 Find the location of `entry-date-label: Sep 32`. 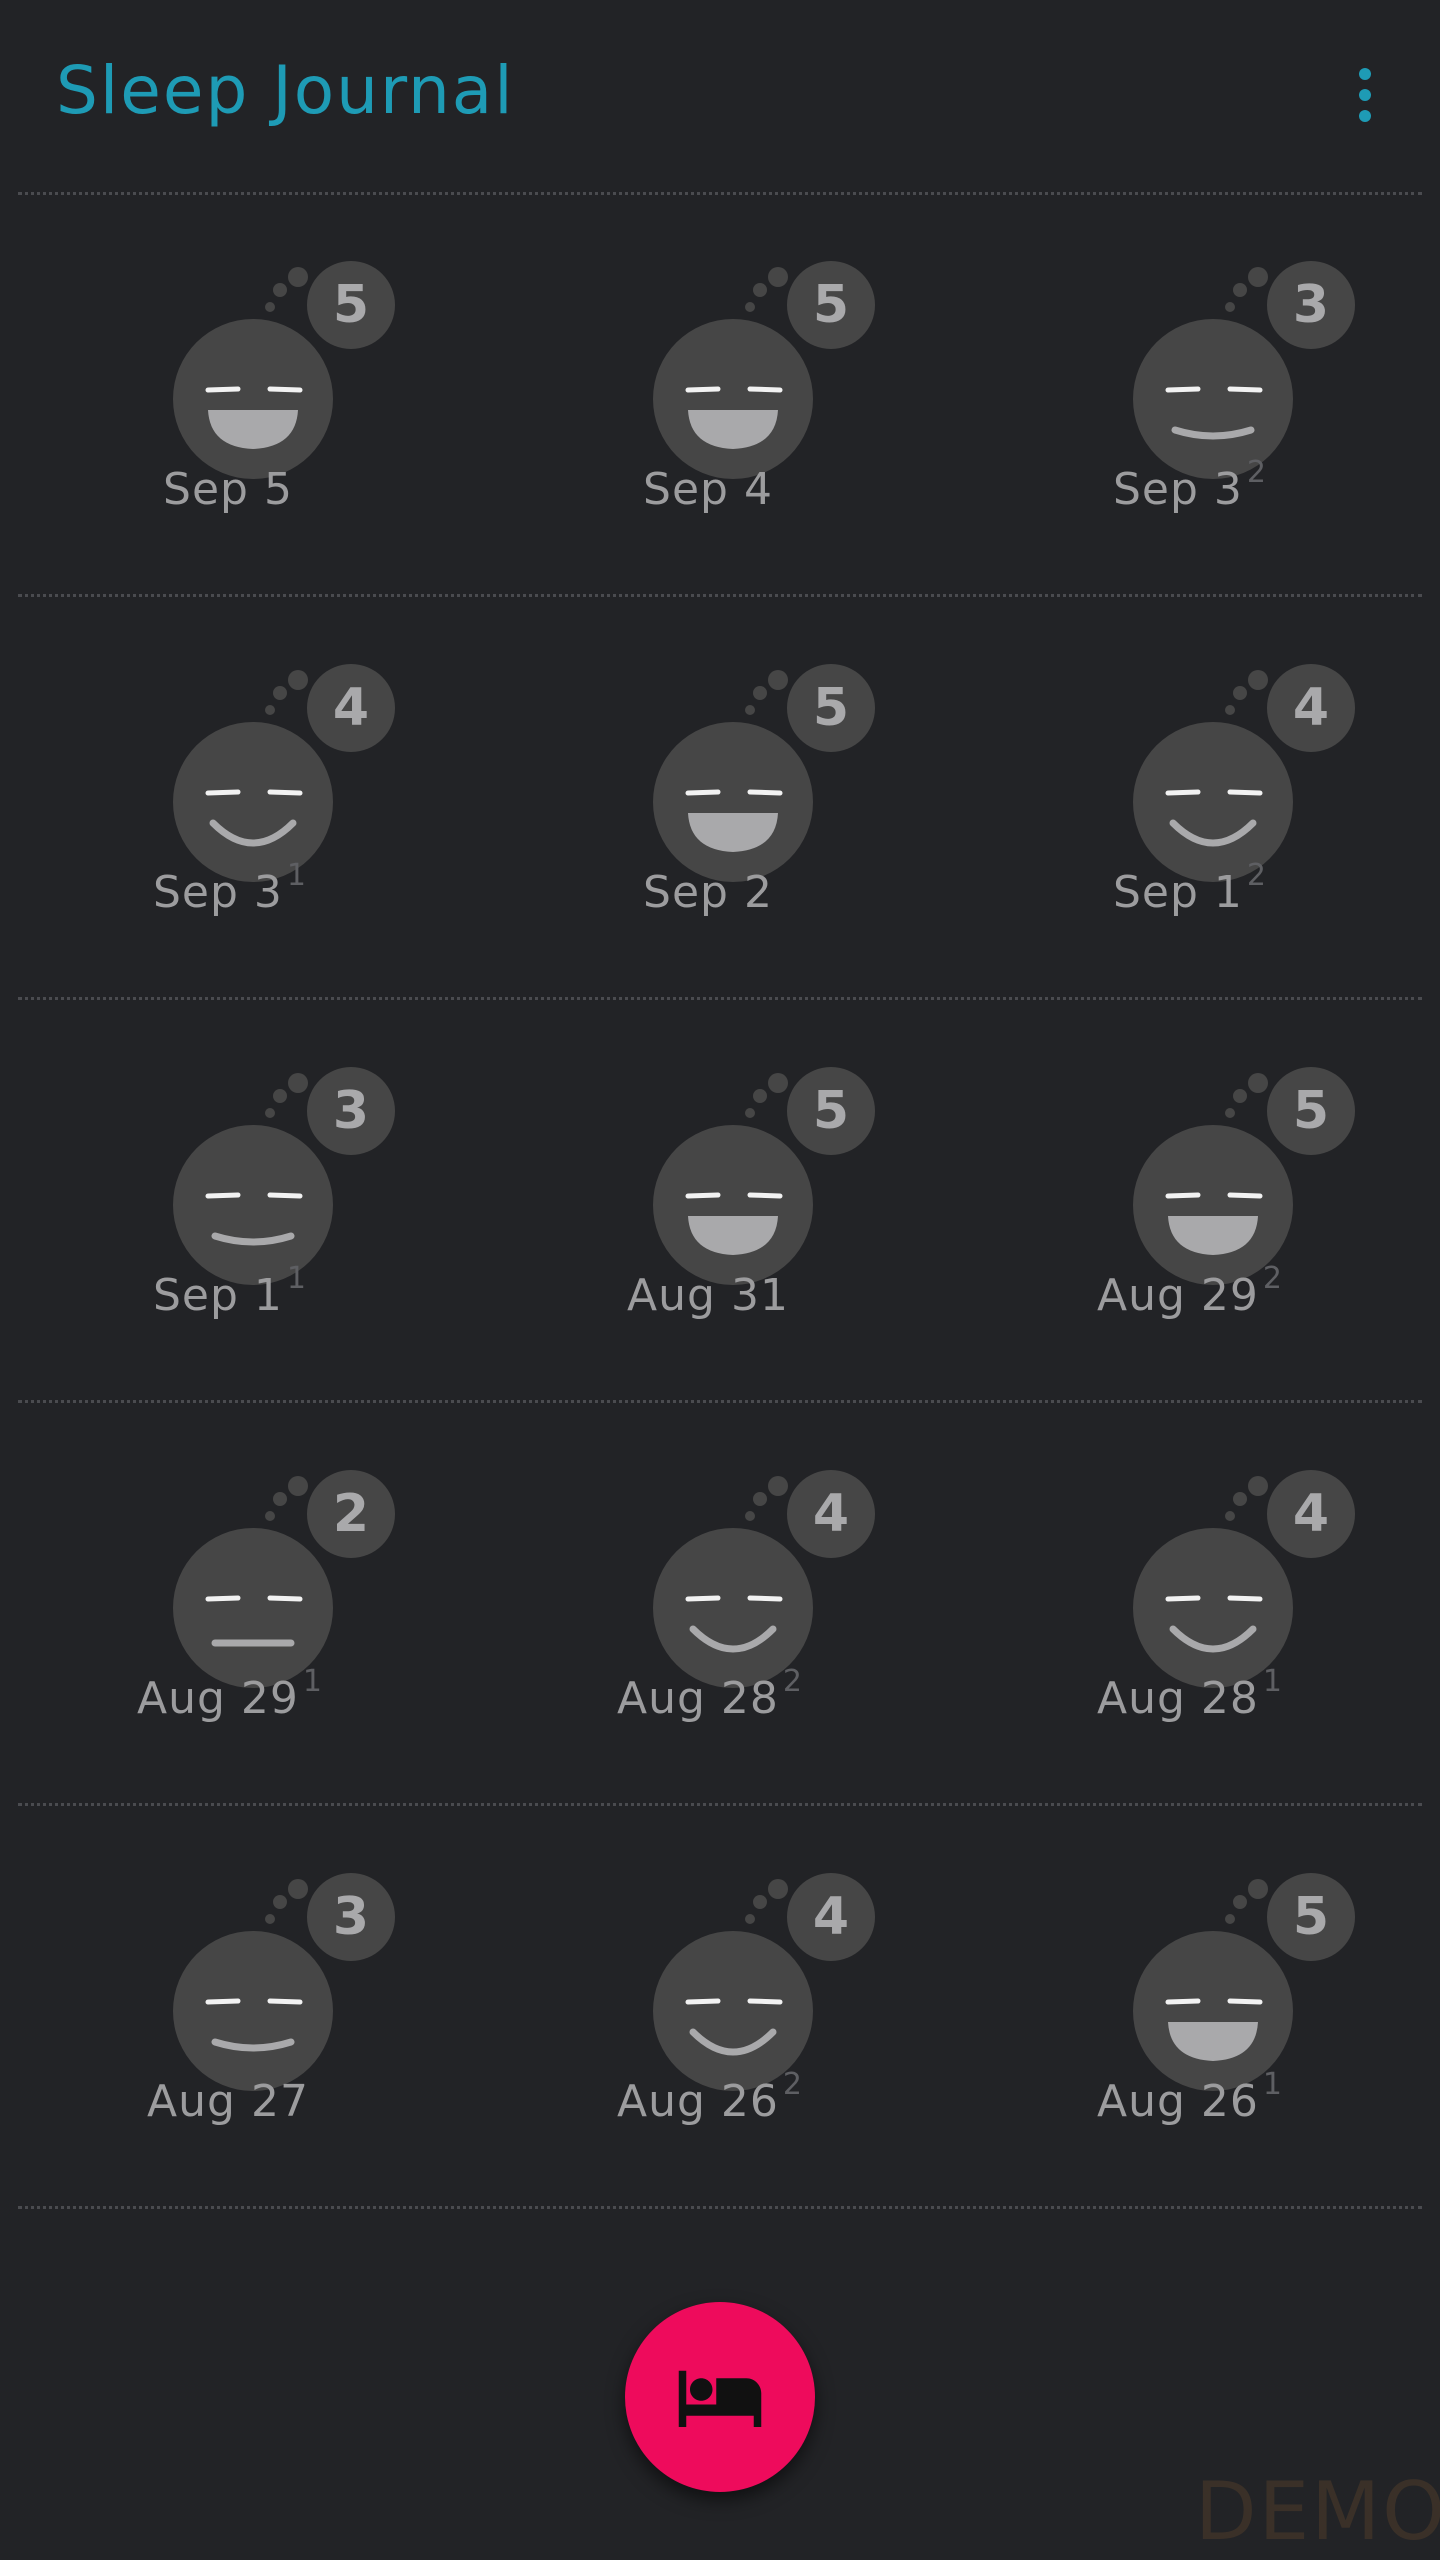

entry-date-label: Sep 32 is located at coordinates (1188, 485).